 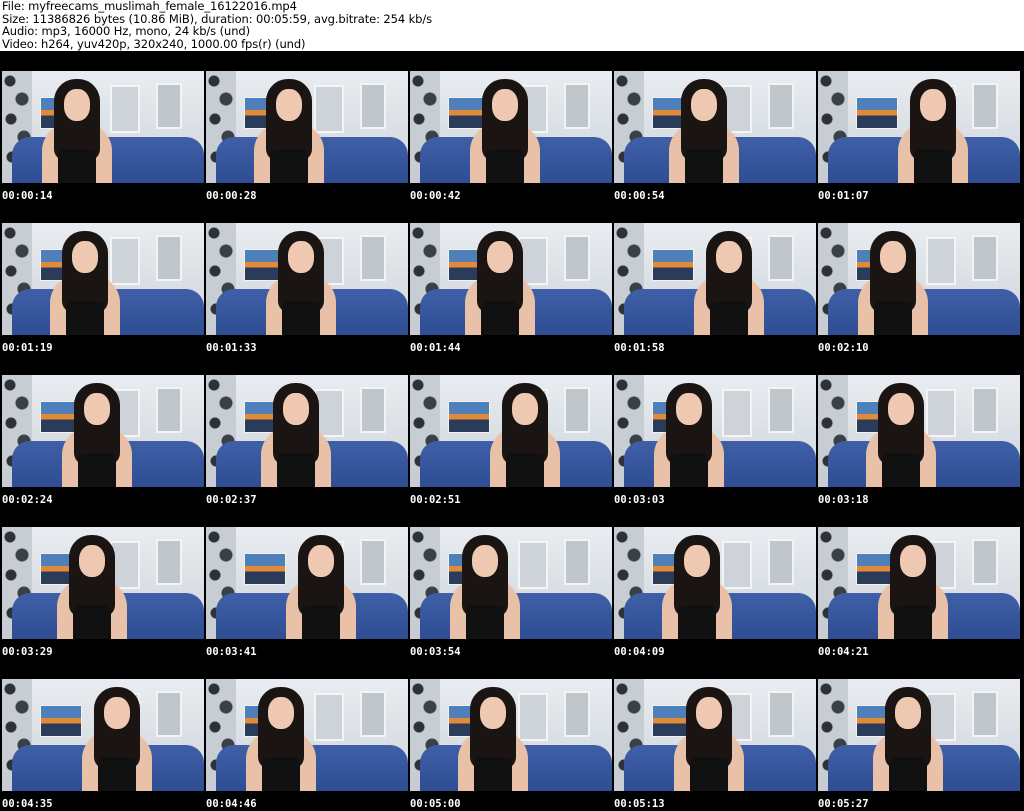 What do you see at coordinates (27, 804) in the screenshot?
I see `timestamp-label: 00:04:35` at bounding box center [27, 804].